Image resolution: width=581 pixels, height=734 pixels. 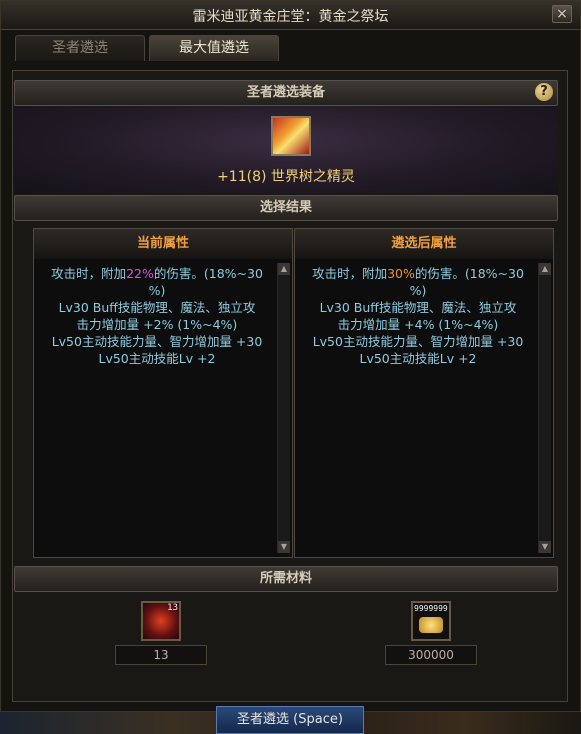 I want to click on gold-coins-icon: 9999999, so click(x=431, y=621).